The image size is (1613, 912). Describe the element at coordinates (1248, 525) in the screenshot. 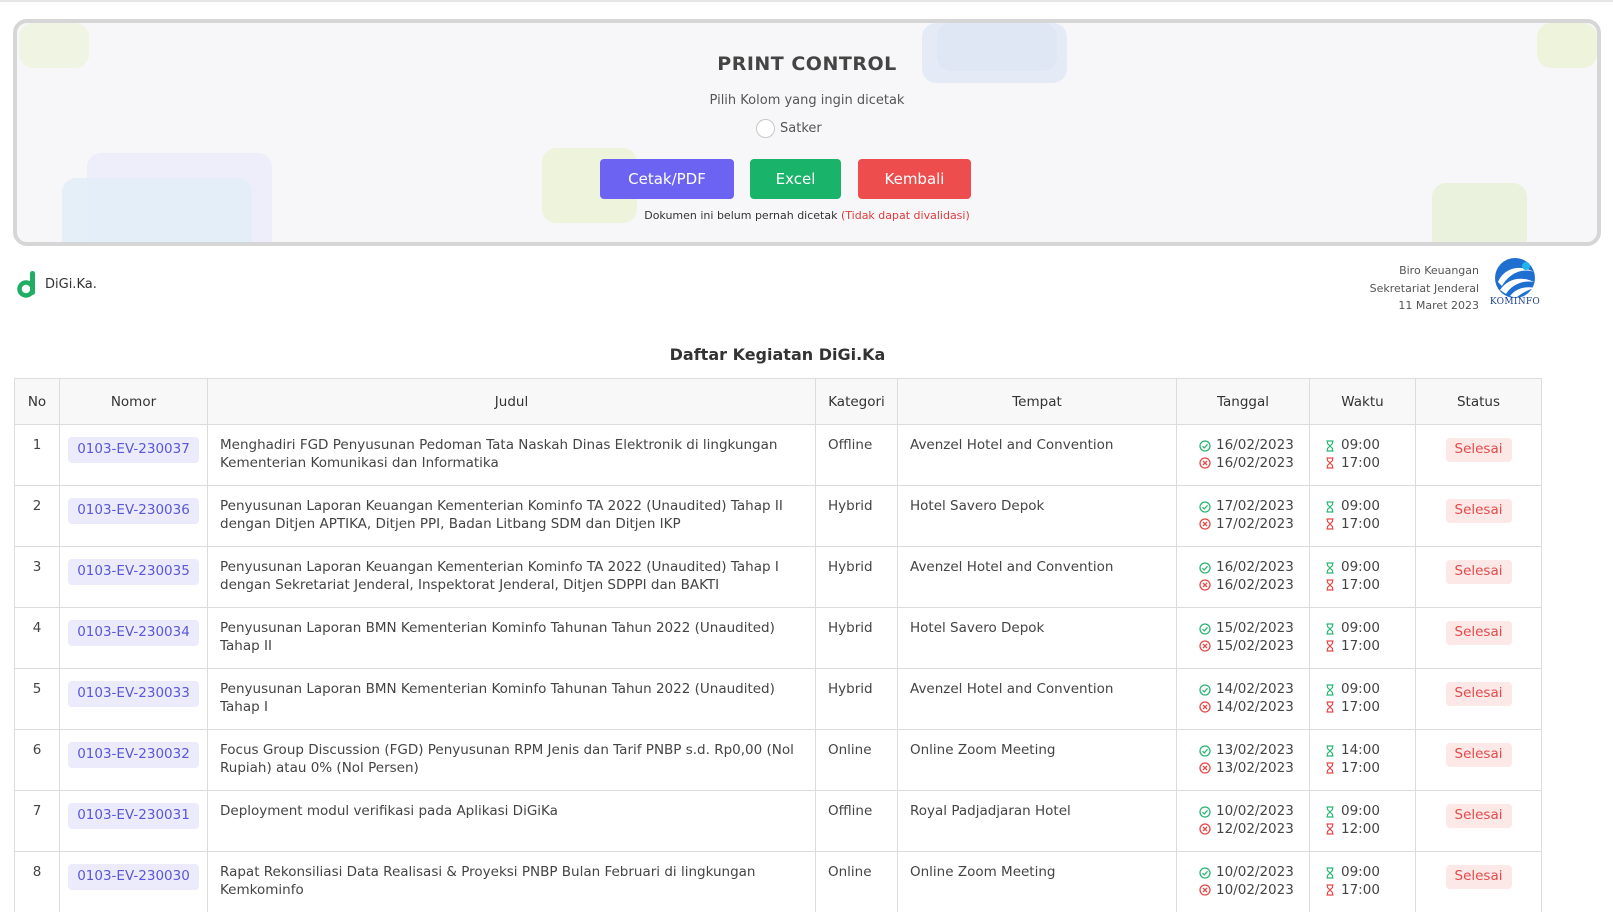

I see `end-date: 17/02/2023` at that location.